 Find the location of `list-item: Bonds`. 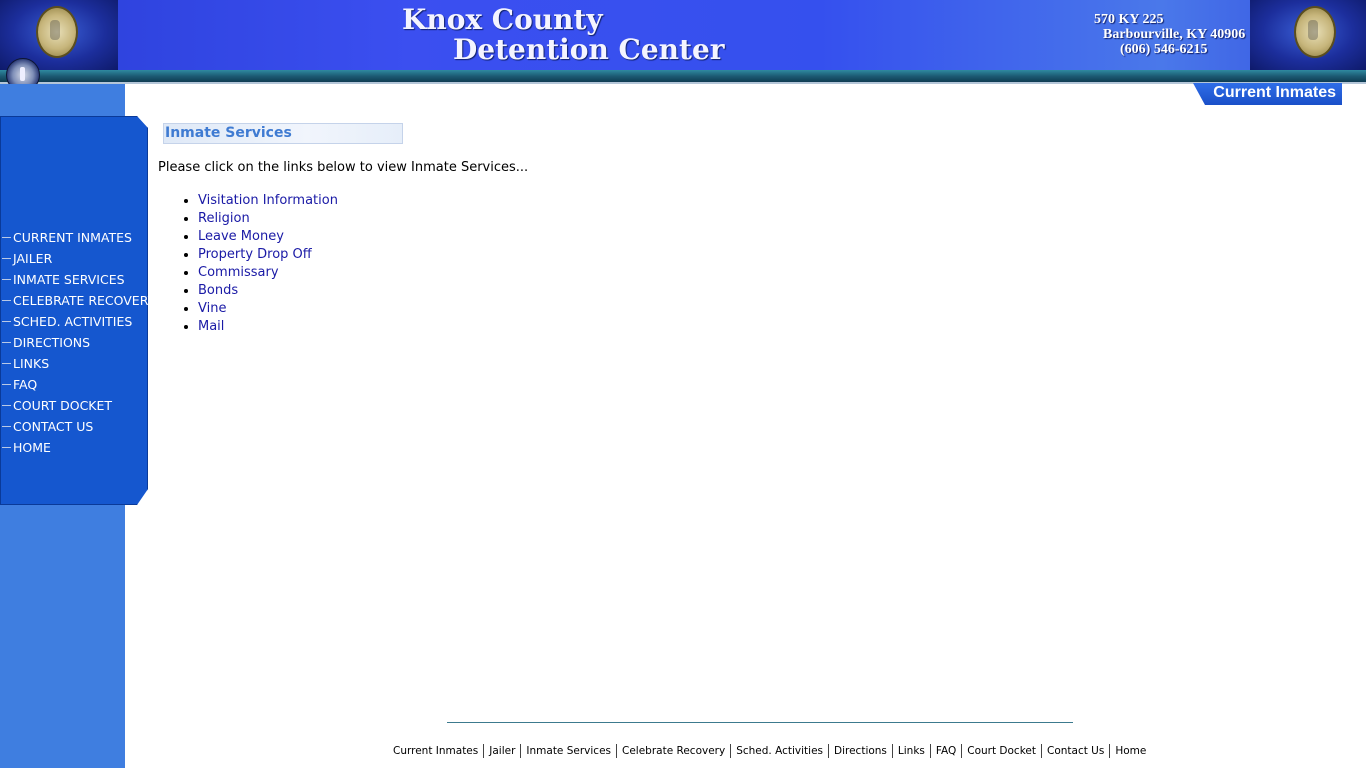

list-item: Bonds is located at coordinates (268, 292).